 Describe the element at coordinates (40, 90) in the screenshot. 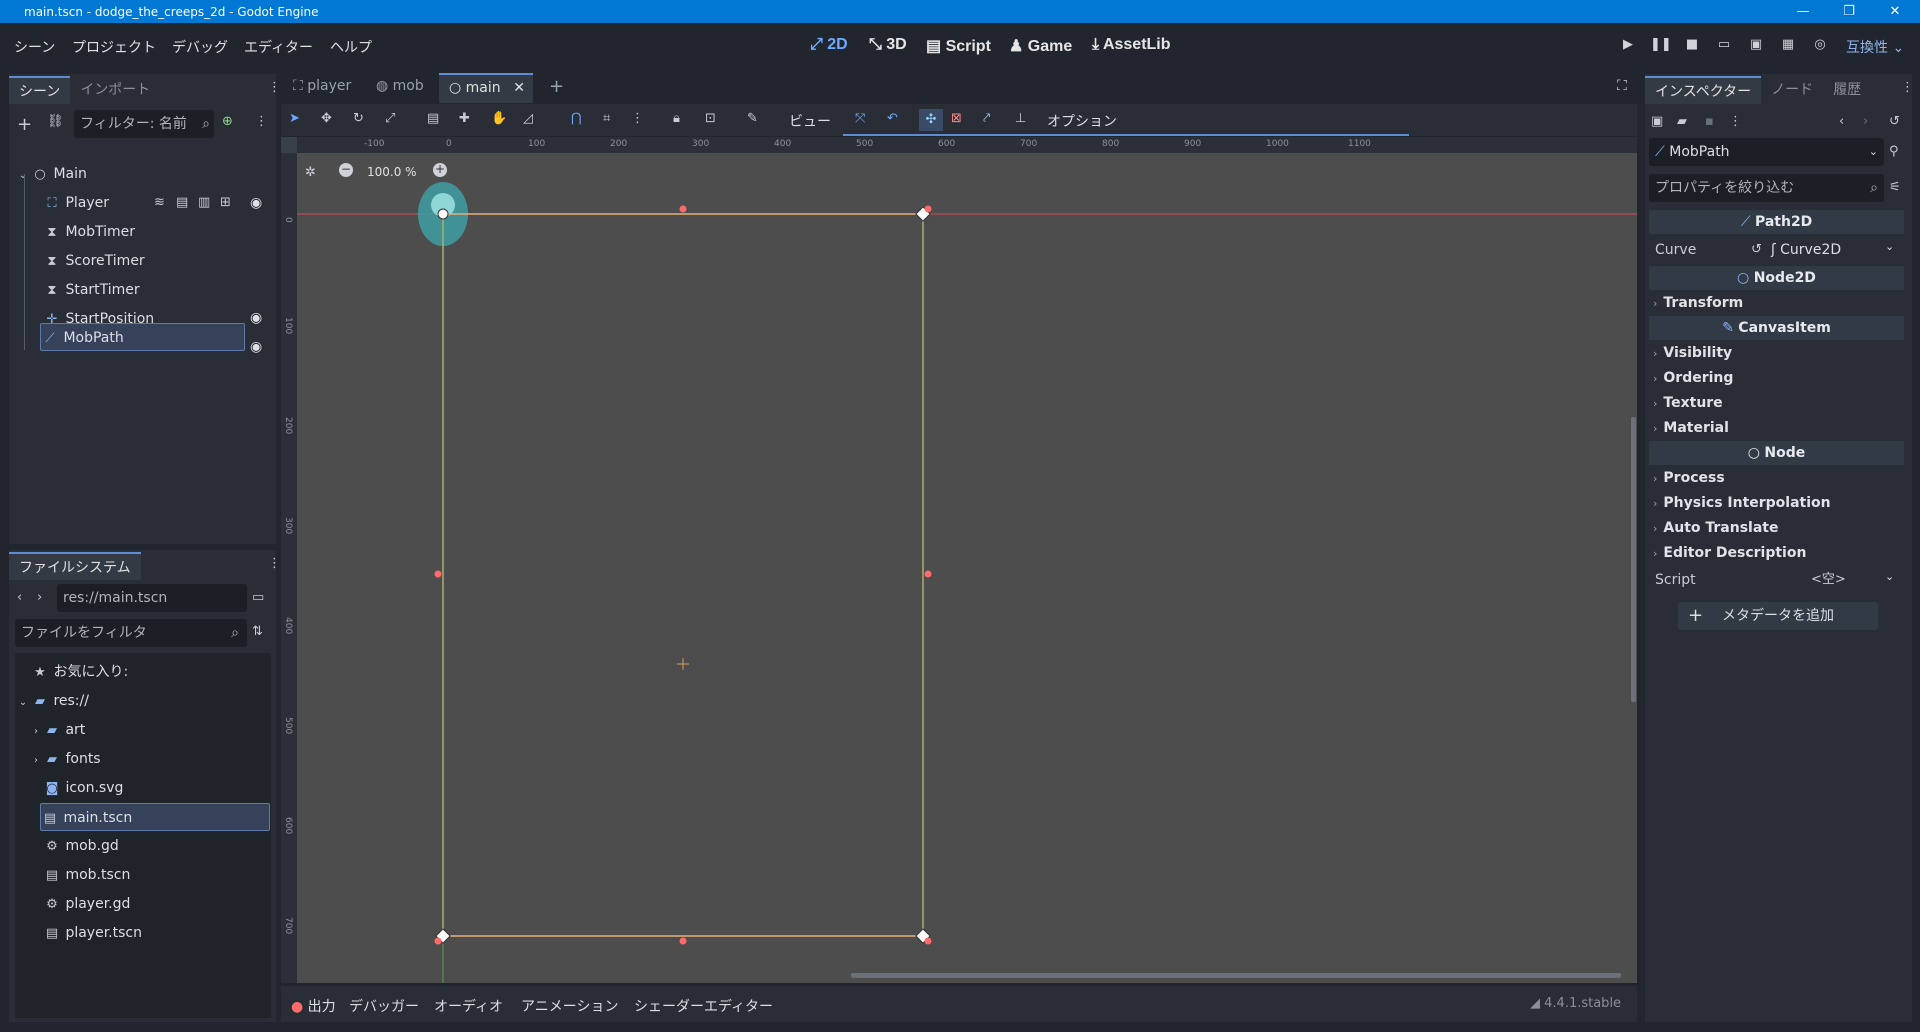

I see `tab-scene: シーン` at that location.